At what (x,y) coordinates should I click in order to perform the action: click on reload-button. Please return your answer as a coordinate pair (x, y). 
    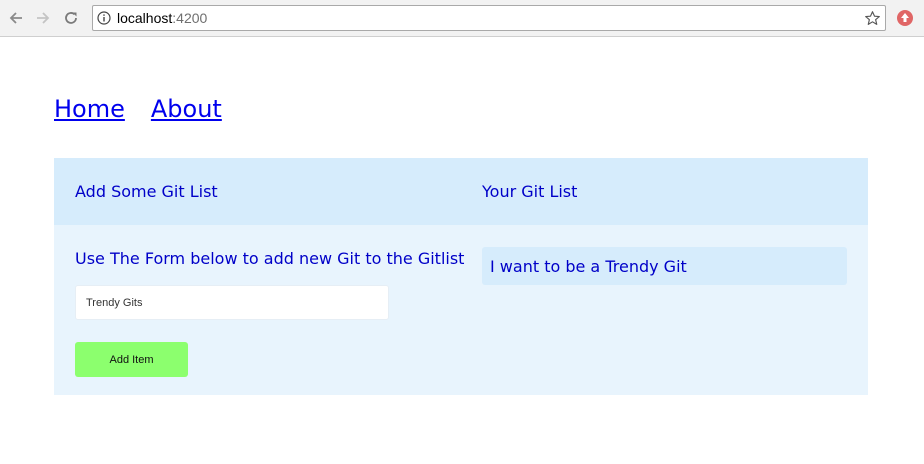
    Looking at the image, I should click on (71, 18).